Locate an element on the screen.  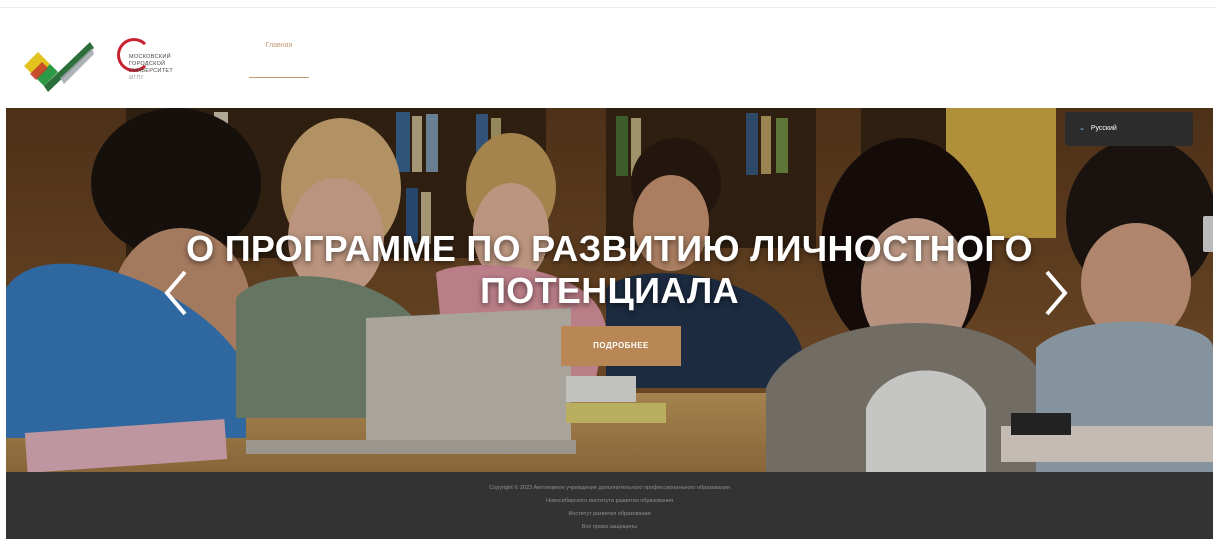
language-label: Русский is located at coordinates (1103, 128).